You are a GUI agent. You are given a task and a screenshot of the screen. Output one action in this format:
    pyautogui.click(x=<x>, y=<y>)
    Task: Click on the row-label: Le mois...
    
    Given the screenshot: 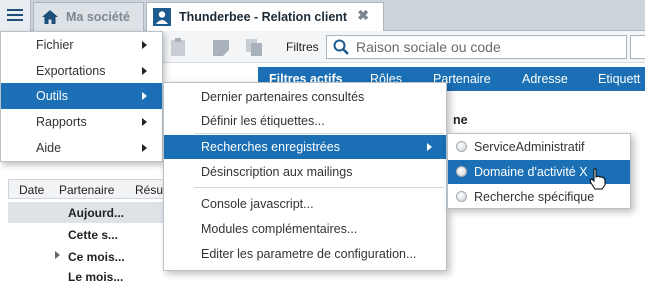 What is the action you would take?
    pyautogui.click(x=96, y=277)
    